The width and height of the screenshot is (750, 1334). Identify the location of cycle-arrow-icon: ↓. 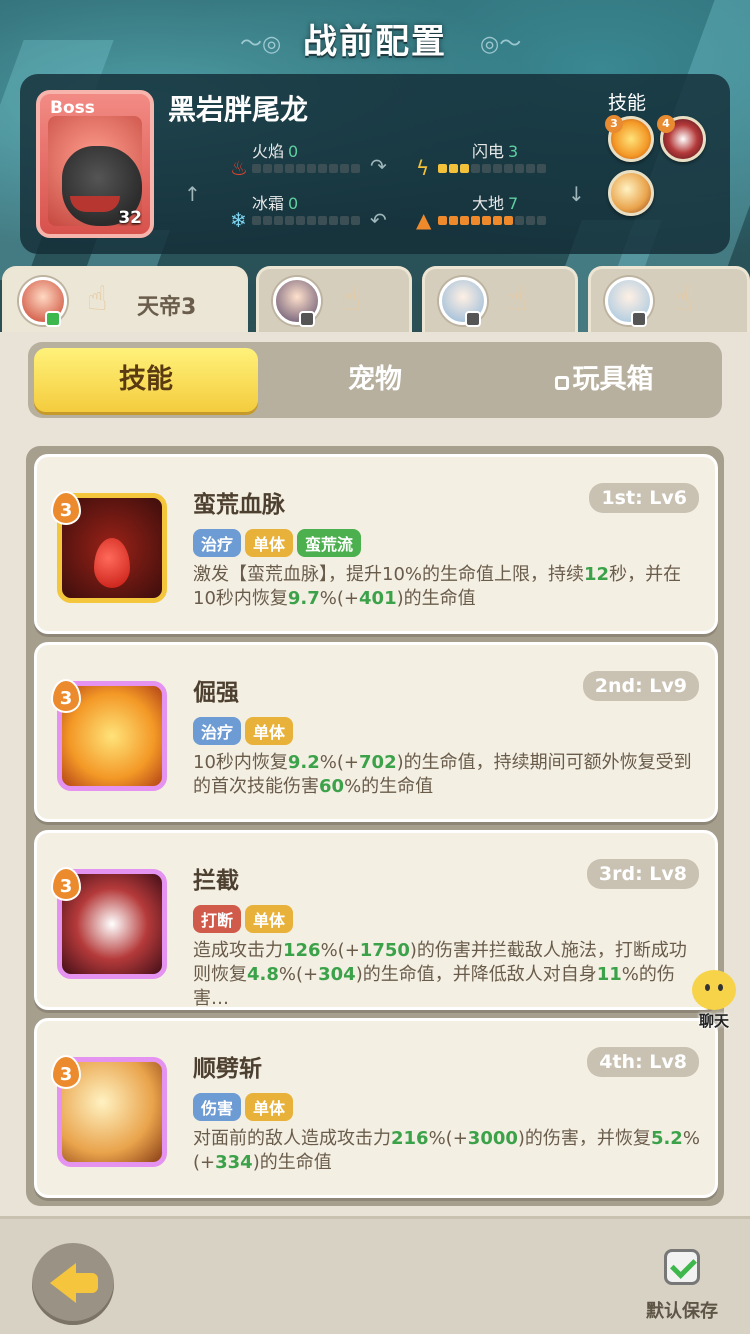
(576, 194).